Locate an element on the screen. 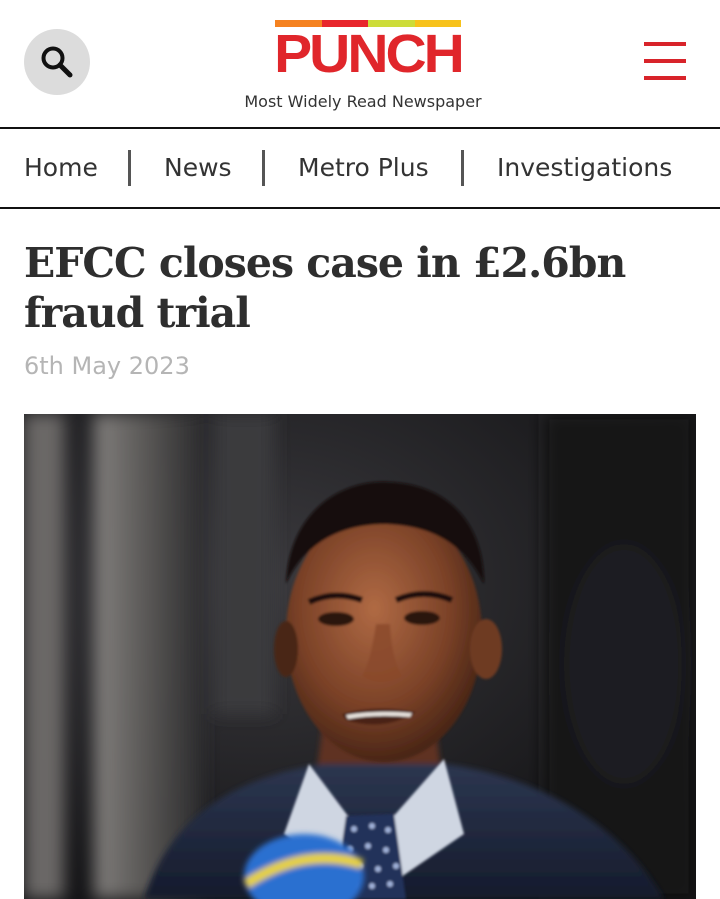 This screenshot has width=720, height=899. nav-item-news: News is located at coordinates (198, 168).